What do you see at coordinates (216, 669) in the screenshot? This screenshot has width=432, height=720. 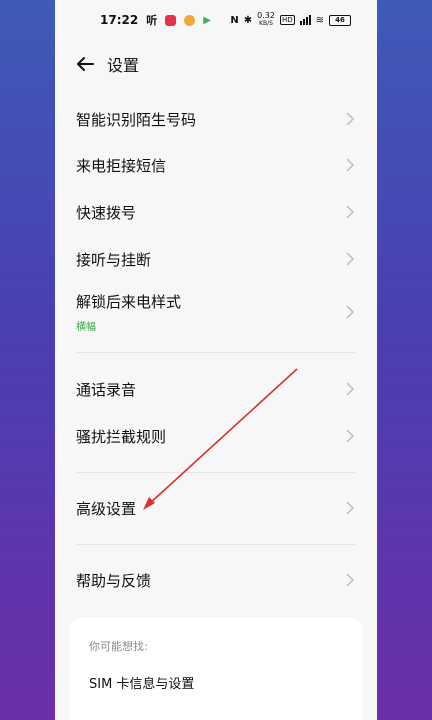 I see `suggestion-card: 你可能想找: SIM 卡信息与设置` at bounding box center [216, 669].